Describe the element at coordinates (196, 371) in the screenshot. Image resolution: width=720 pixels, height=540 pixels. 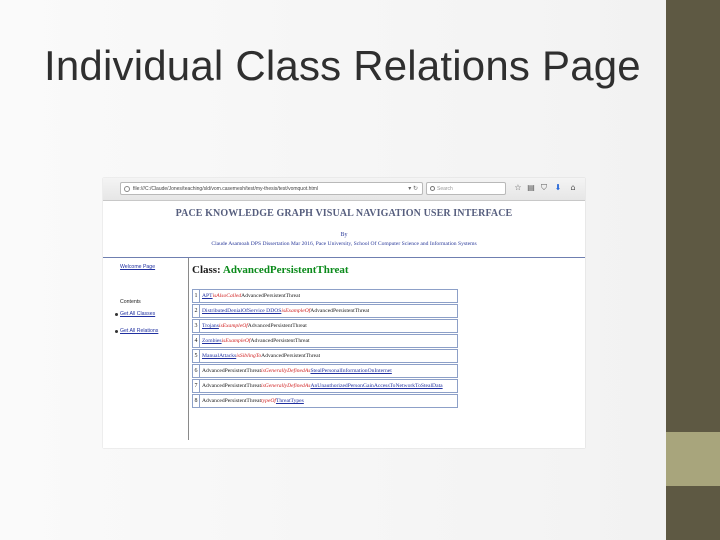
I see `row-number: 6` at that location.